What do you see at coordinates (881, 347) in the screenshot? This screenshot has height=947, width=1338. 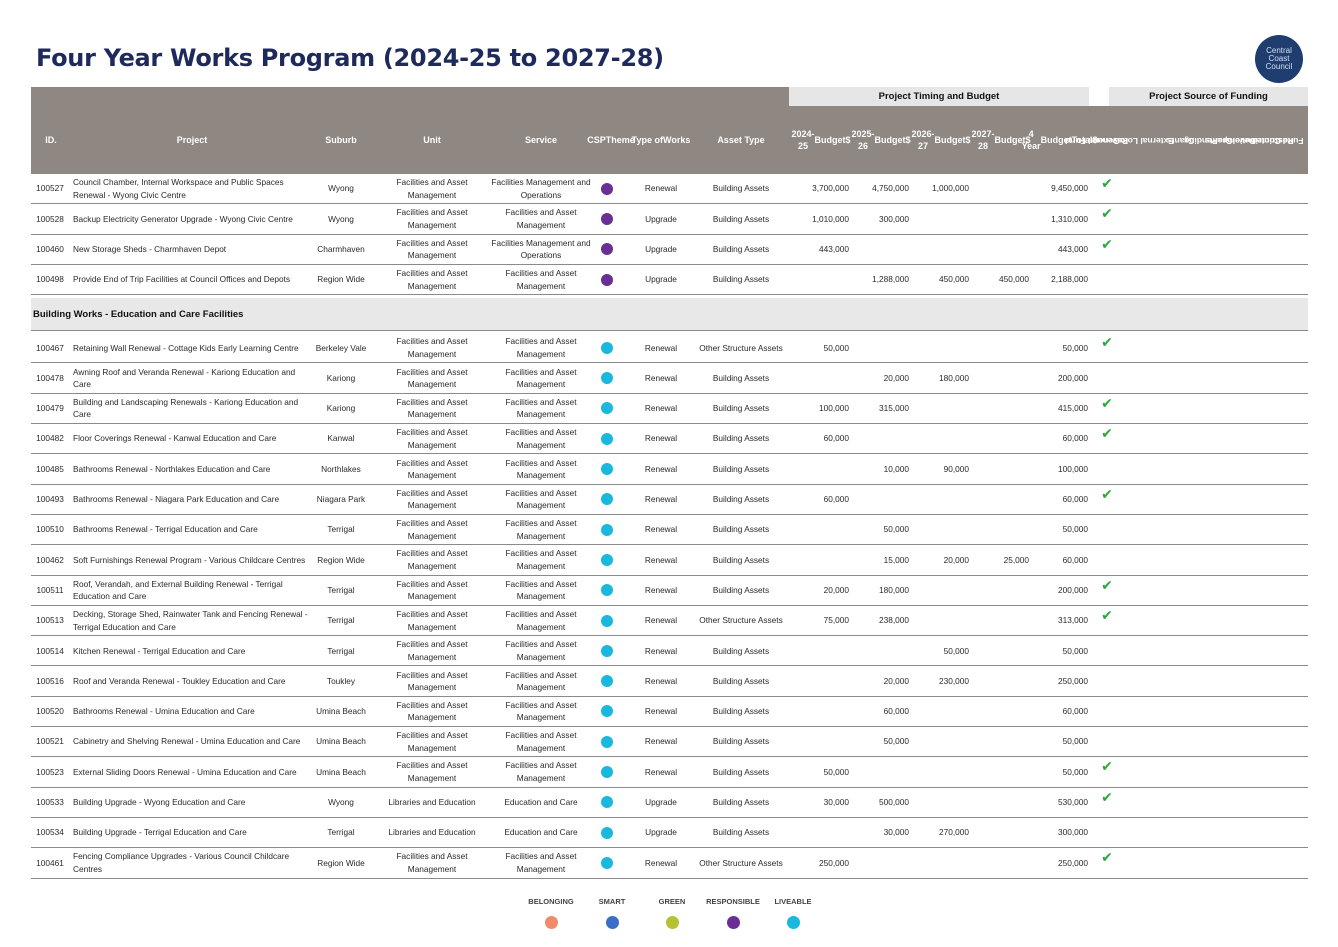 I see `cell-y2` at bounding box center [881, 347].